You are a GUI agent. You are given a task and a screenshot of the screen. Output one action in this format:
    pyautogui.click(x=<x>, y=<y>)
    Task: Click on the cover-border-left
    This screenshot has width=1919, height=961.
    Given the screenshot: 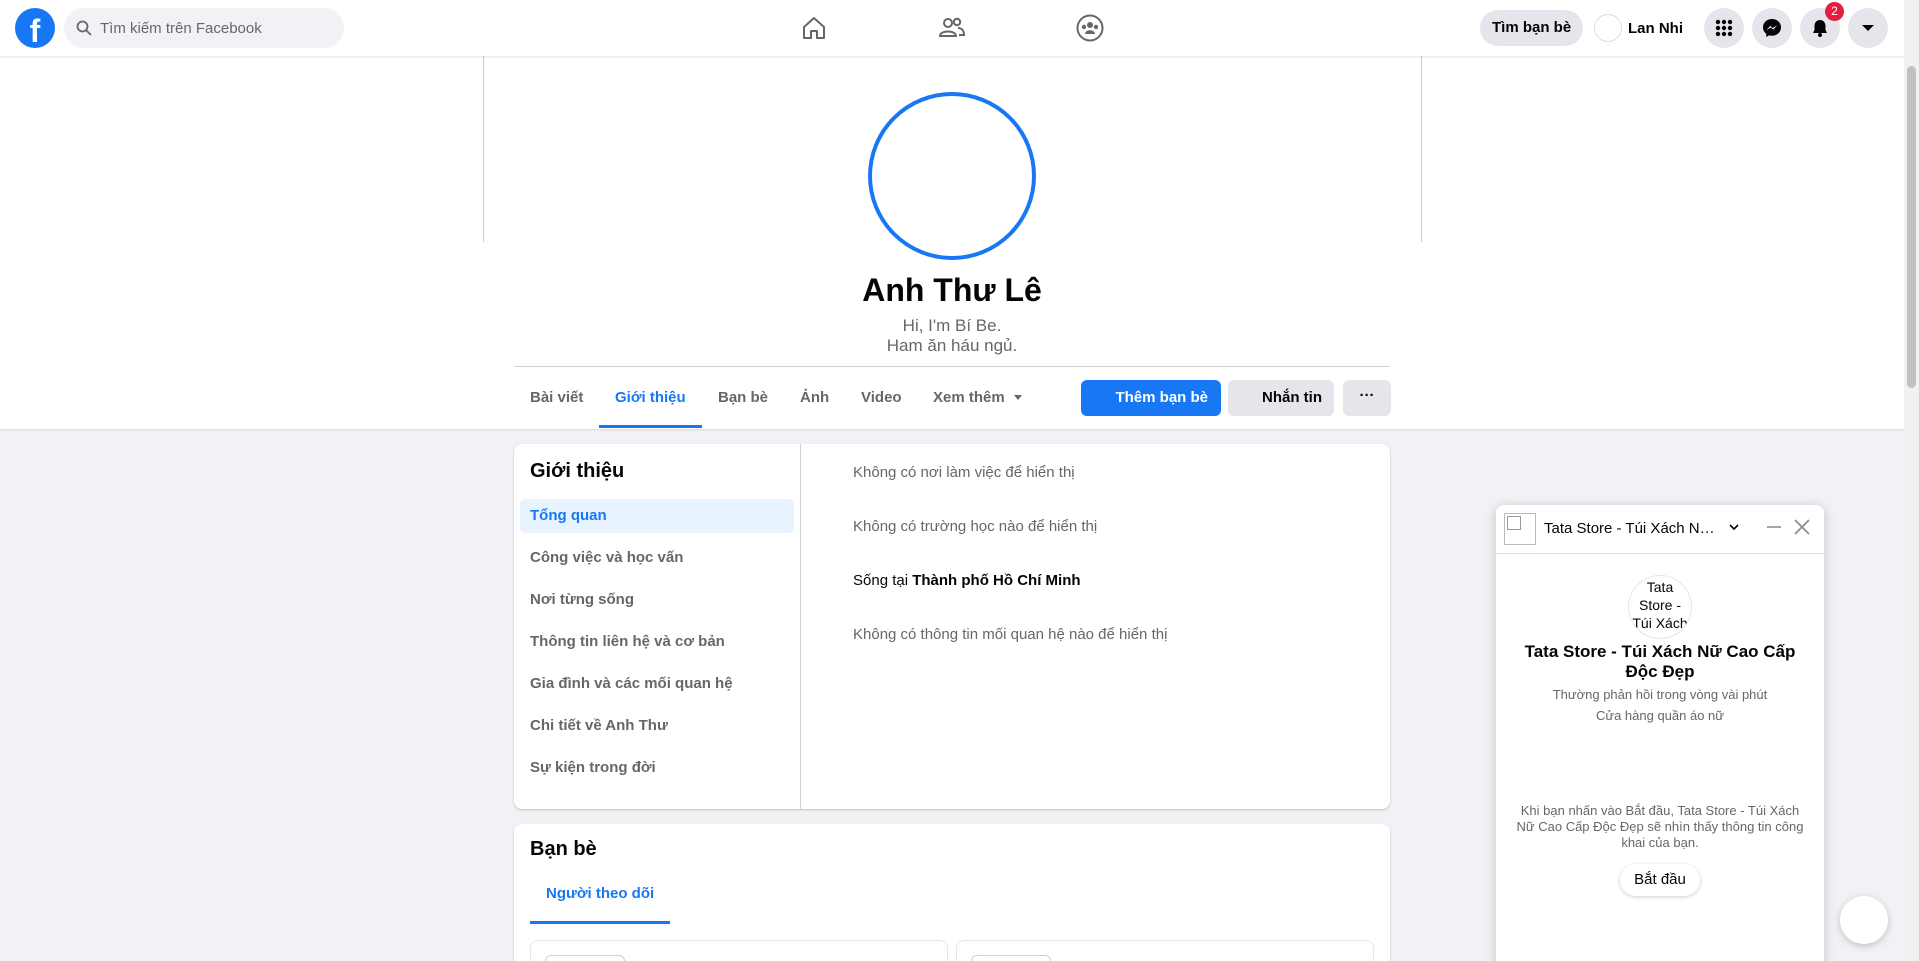 What is the action you would take?
    pyautogui.click(x=483, y=149)
    